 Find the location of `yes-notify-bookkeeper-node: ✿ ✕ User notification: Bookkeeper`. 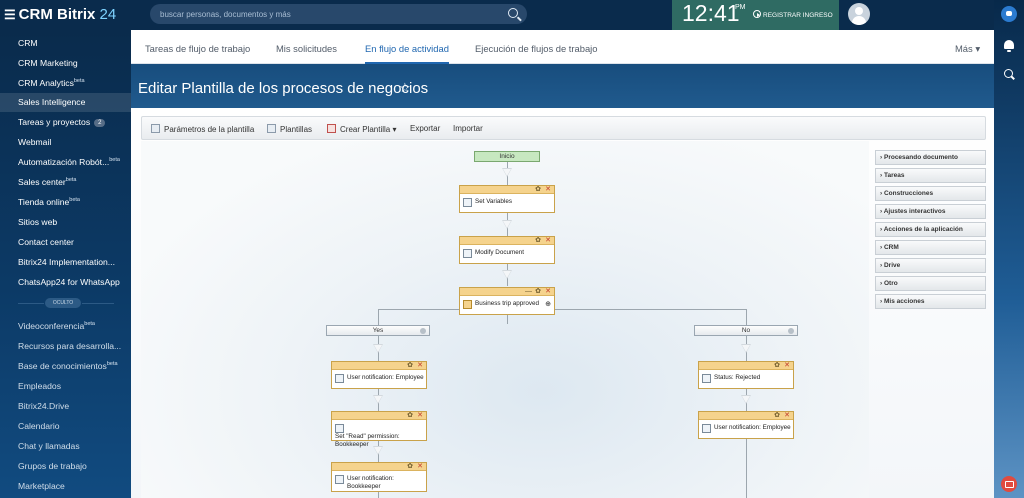

yes-notify-bookkeeper-node: ✿ ✕ User notification: Bookkeeper is located at coordinates (379, 477).